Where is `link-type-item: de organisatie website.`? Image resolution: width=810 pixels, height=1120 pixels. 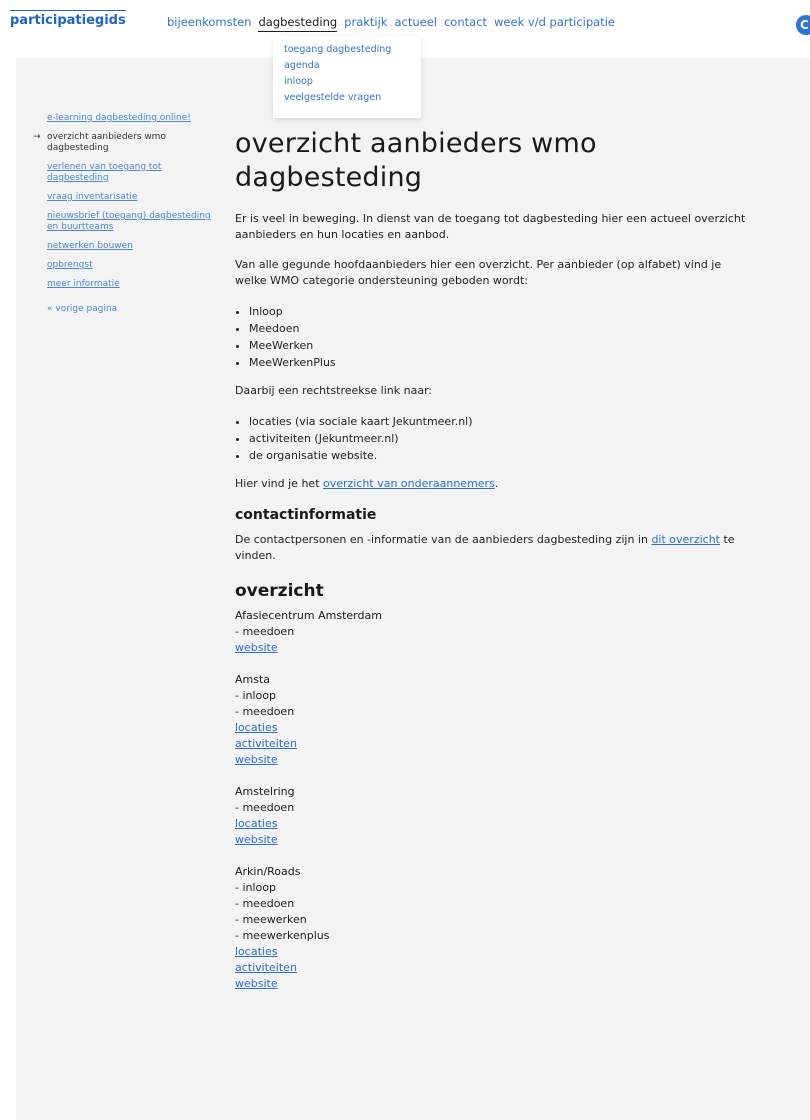 link-type-item: de organisatie website. is located at coordinates (502, 455).